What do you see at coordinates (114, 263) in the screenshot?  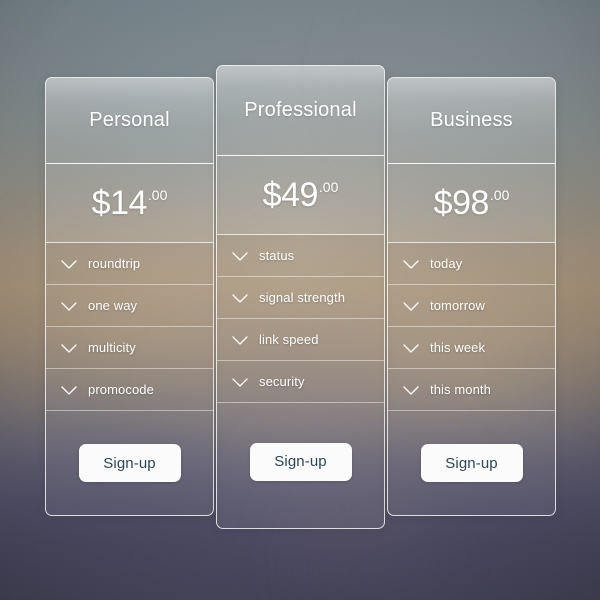 I see `feature-label: roundtrip` at bounding box center [114, 263].